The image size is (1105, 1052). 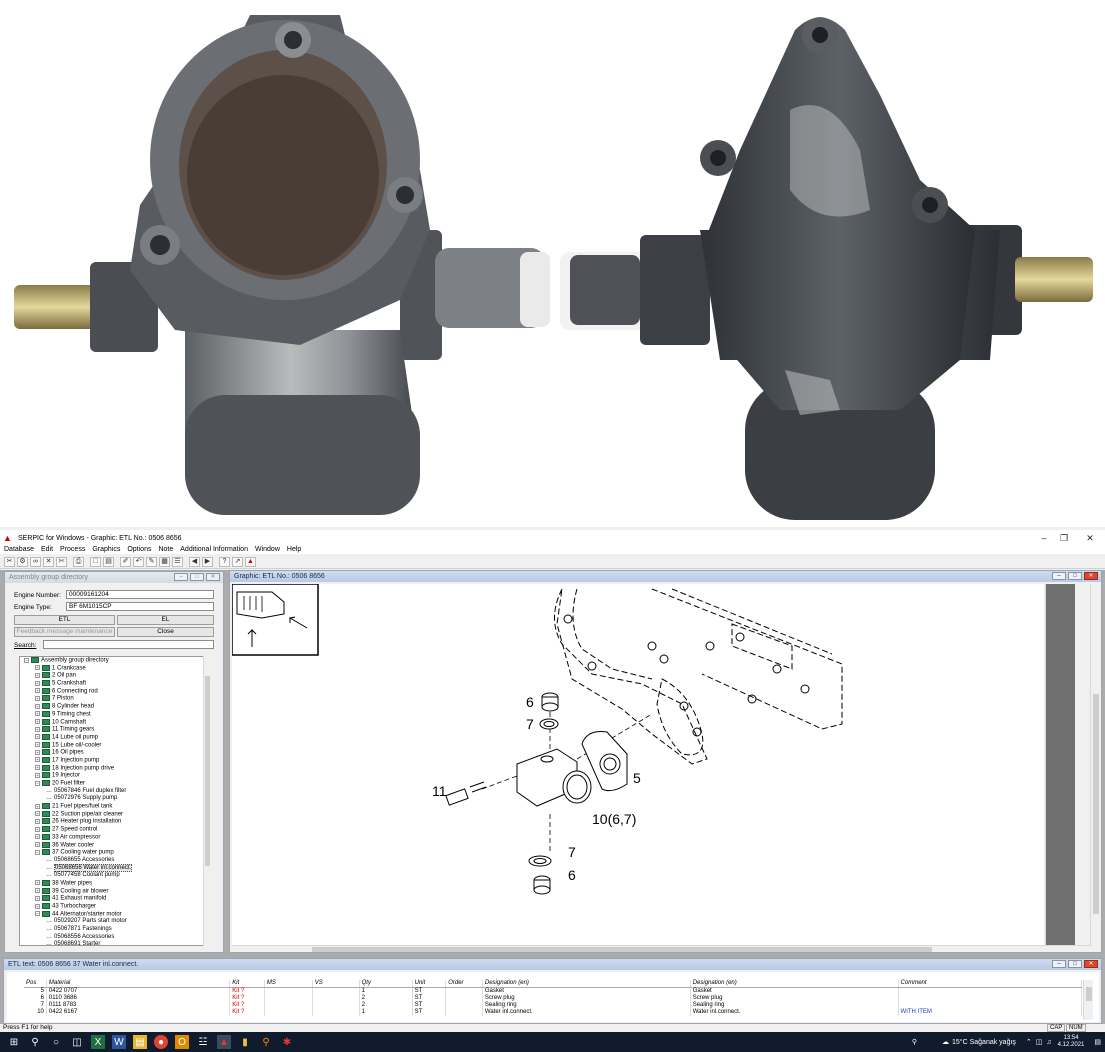 I want to click on toolbar-print-icon: ⎙, so click(x=78, y=561).